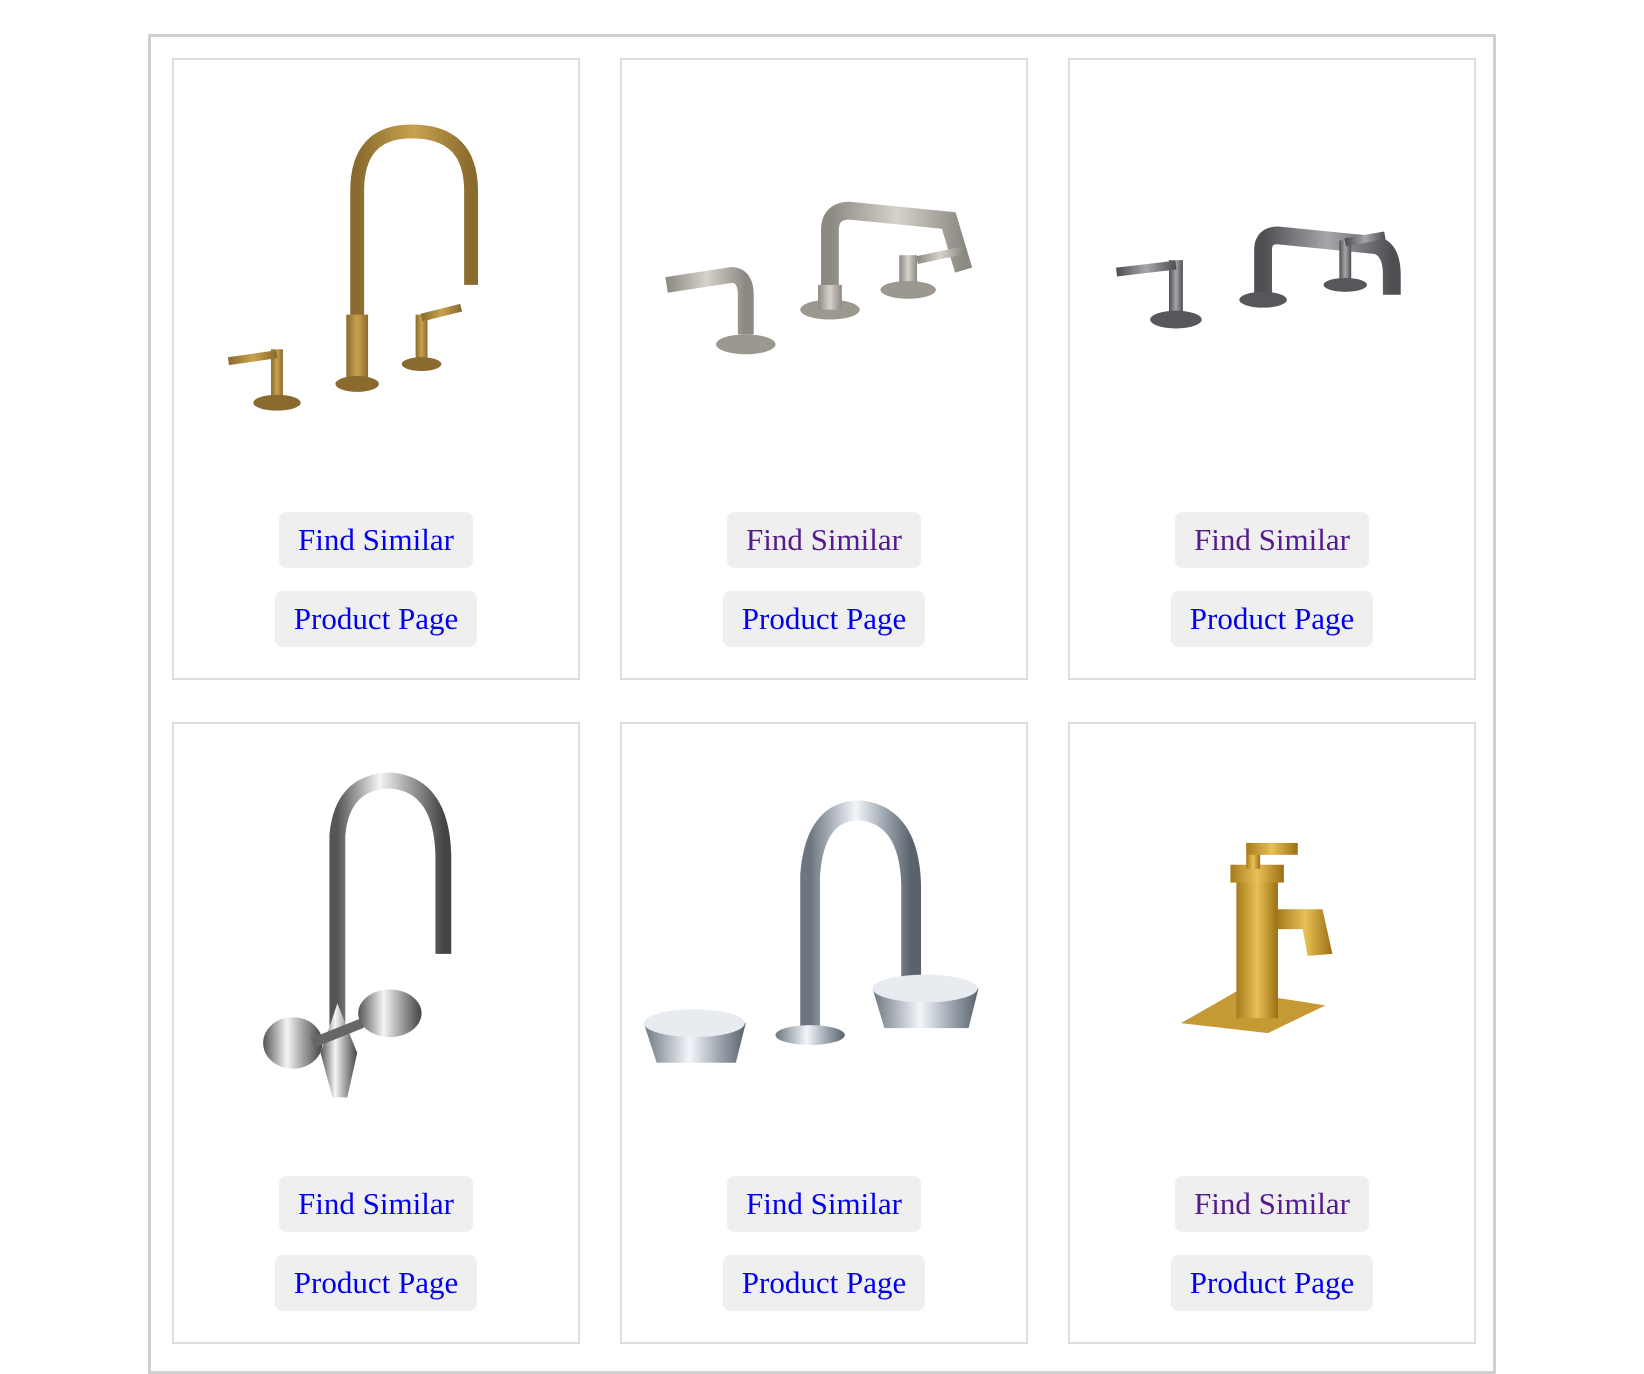 This screenshot has height=1374, width=1644. What do you see at coordinates (1256, 938) in the screenshot?
I see `gold-single-handle-faucet-icon` at bounding box center [1256, 938].